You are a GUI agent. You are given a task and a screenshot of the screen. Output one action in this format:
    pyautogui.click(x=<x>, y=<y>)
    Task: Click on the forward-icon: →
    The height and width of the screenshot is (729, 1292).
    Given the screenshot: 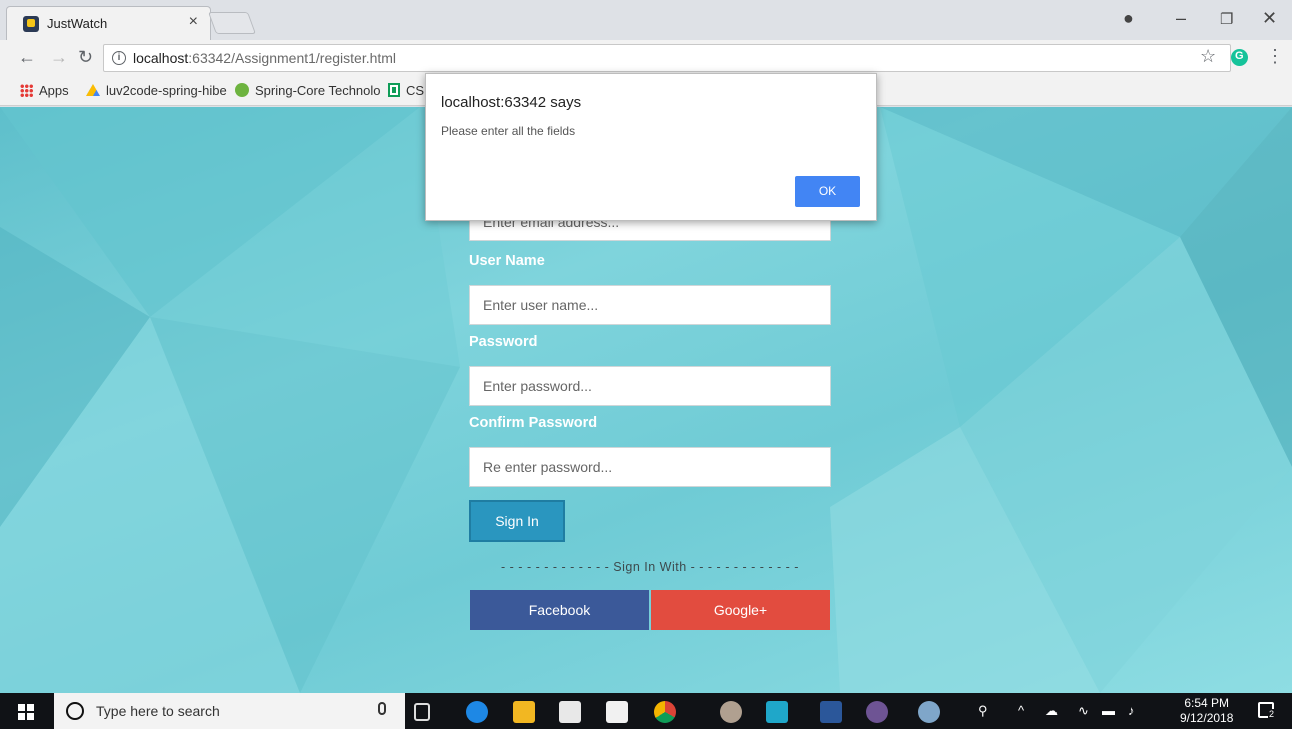 What is the action you would take?
    pyautogui.click(x=59, y=57)
    